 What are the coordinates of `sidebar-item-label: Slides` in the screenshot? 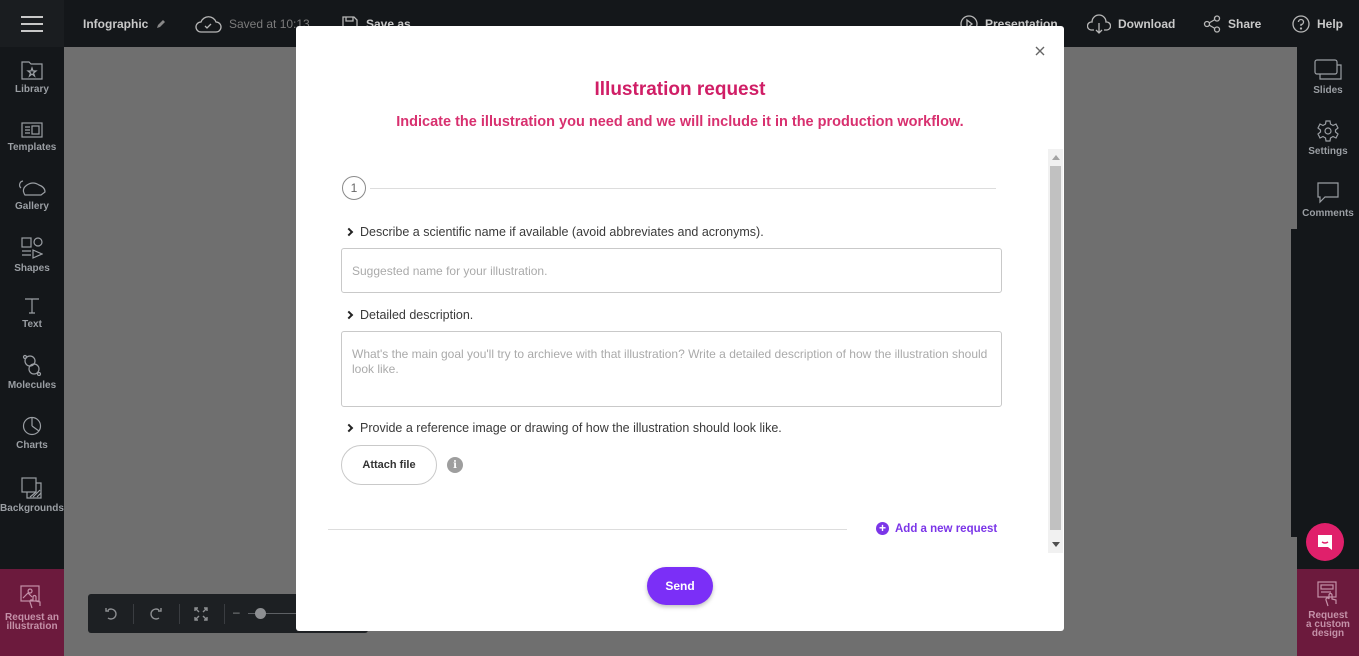 It's located at (1328, 90).